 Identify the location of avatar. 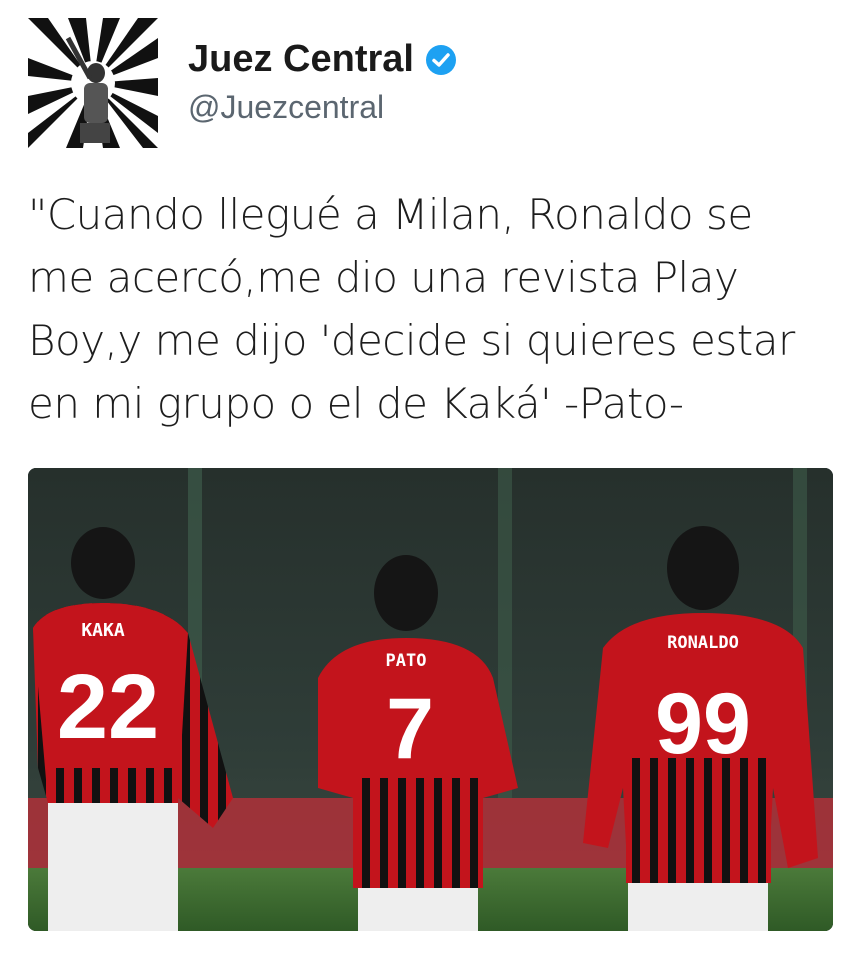
(93, 83).